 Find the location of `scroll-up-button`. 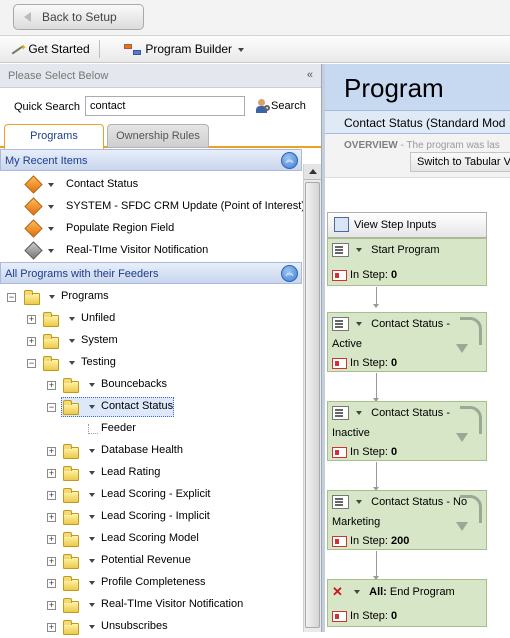

scroll-up-button is located at coordinates (312, 172).